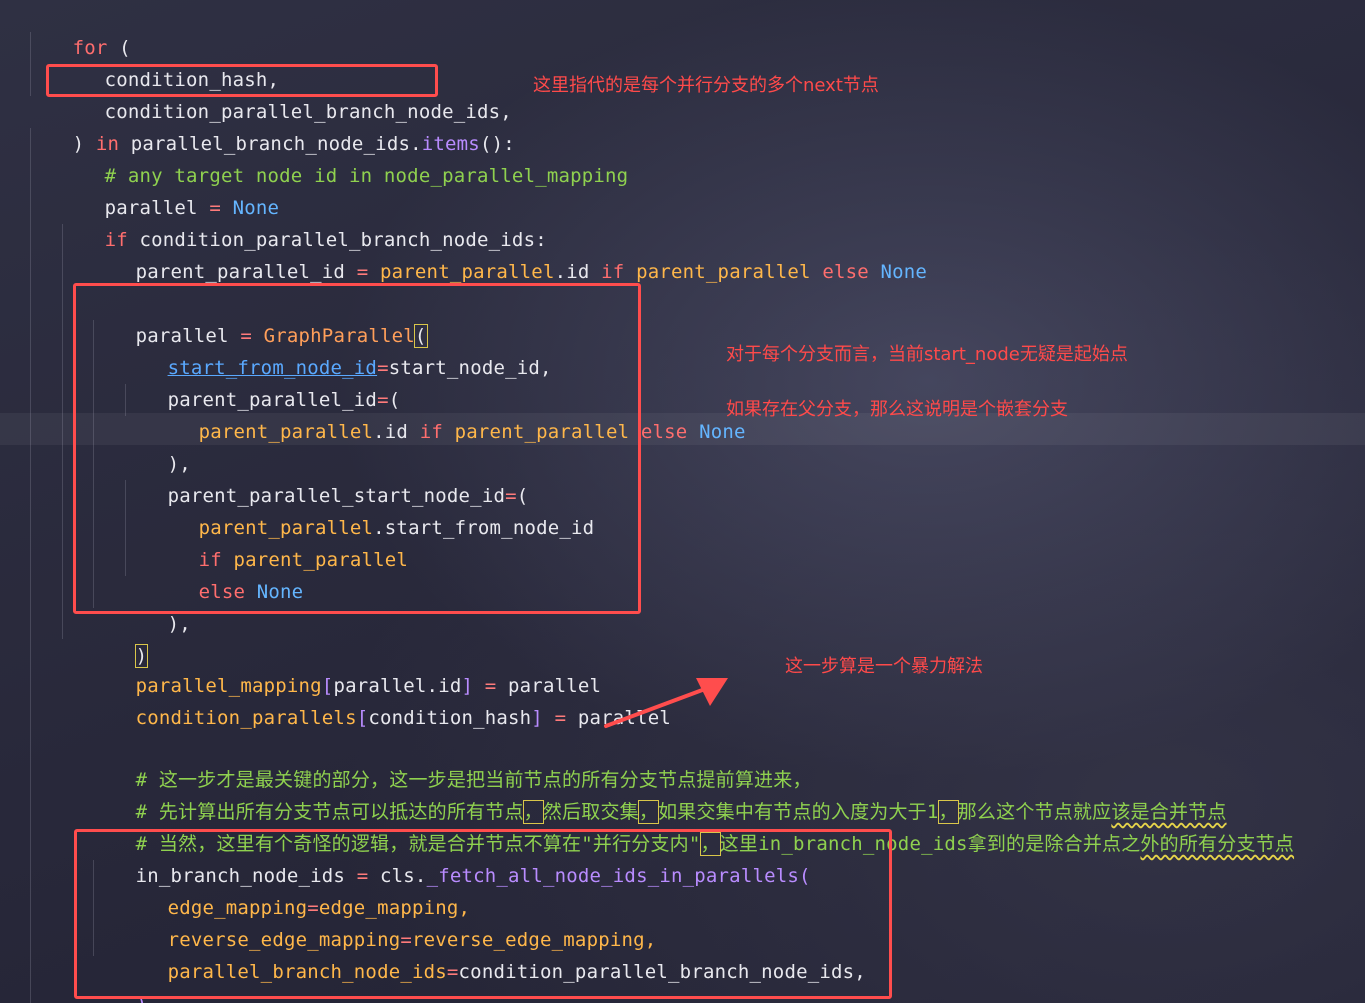  I want to click on annotation-box-branch-ids, so click(242, 80).